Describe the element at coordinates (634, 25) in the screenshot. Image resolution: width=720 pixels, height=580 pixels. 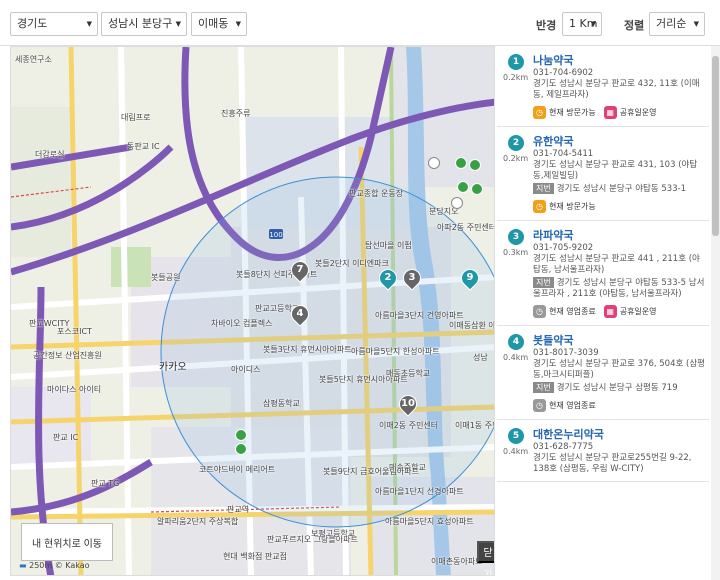
I see `sort-label: 정렬` at that location.